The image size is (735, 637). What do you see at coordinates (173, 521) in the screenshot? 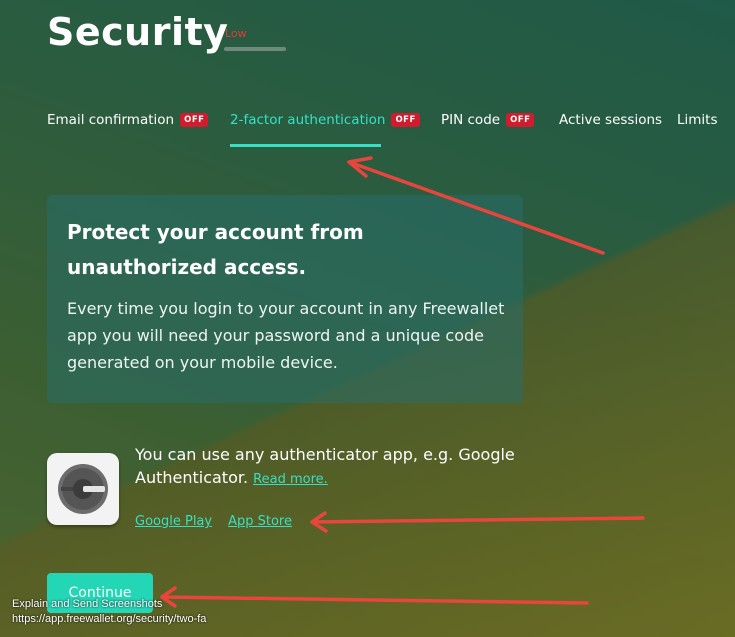
I see `google-play-link: Google Play` at bounding box center [173, 521].